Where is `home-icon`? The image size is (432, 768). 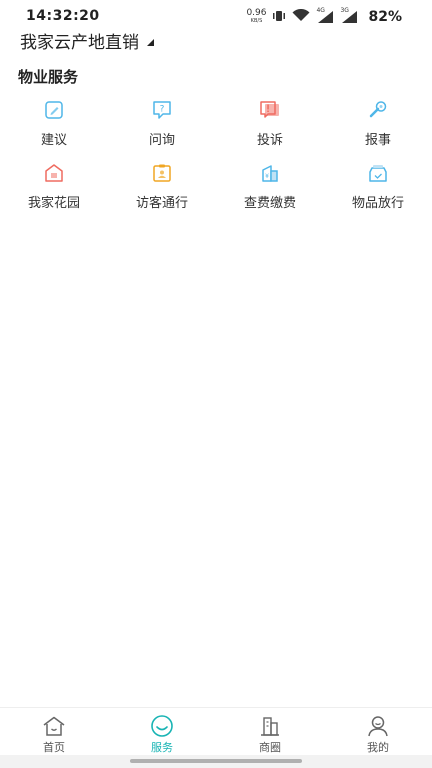
home-icon is located at coordinates (54, 726).